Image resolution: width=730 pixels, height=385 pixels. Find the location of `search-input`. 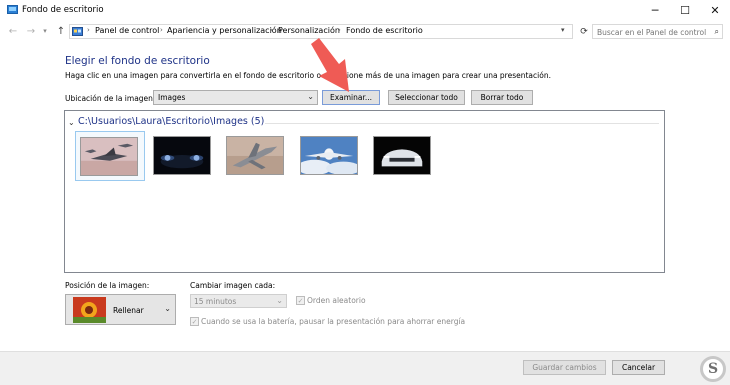

search-input is located at coordinates (653, 32).